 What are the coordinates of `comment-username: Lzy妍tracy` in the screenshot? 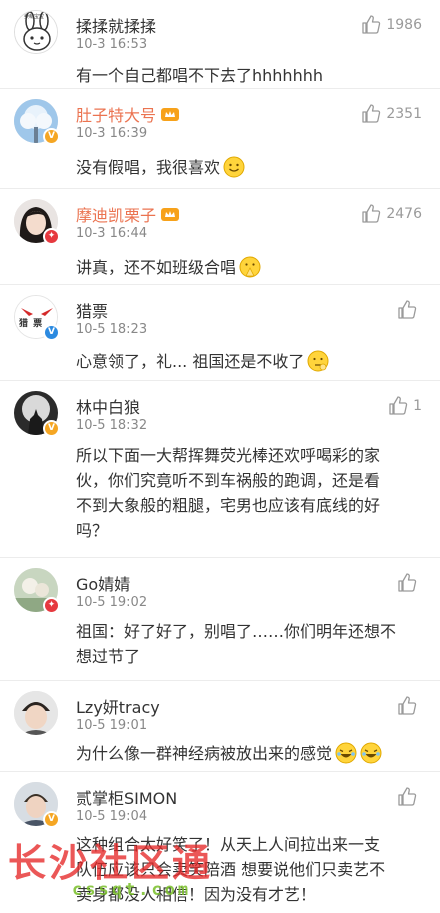 It's located at (118, 706).